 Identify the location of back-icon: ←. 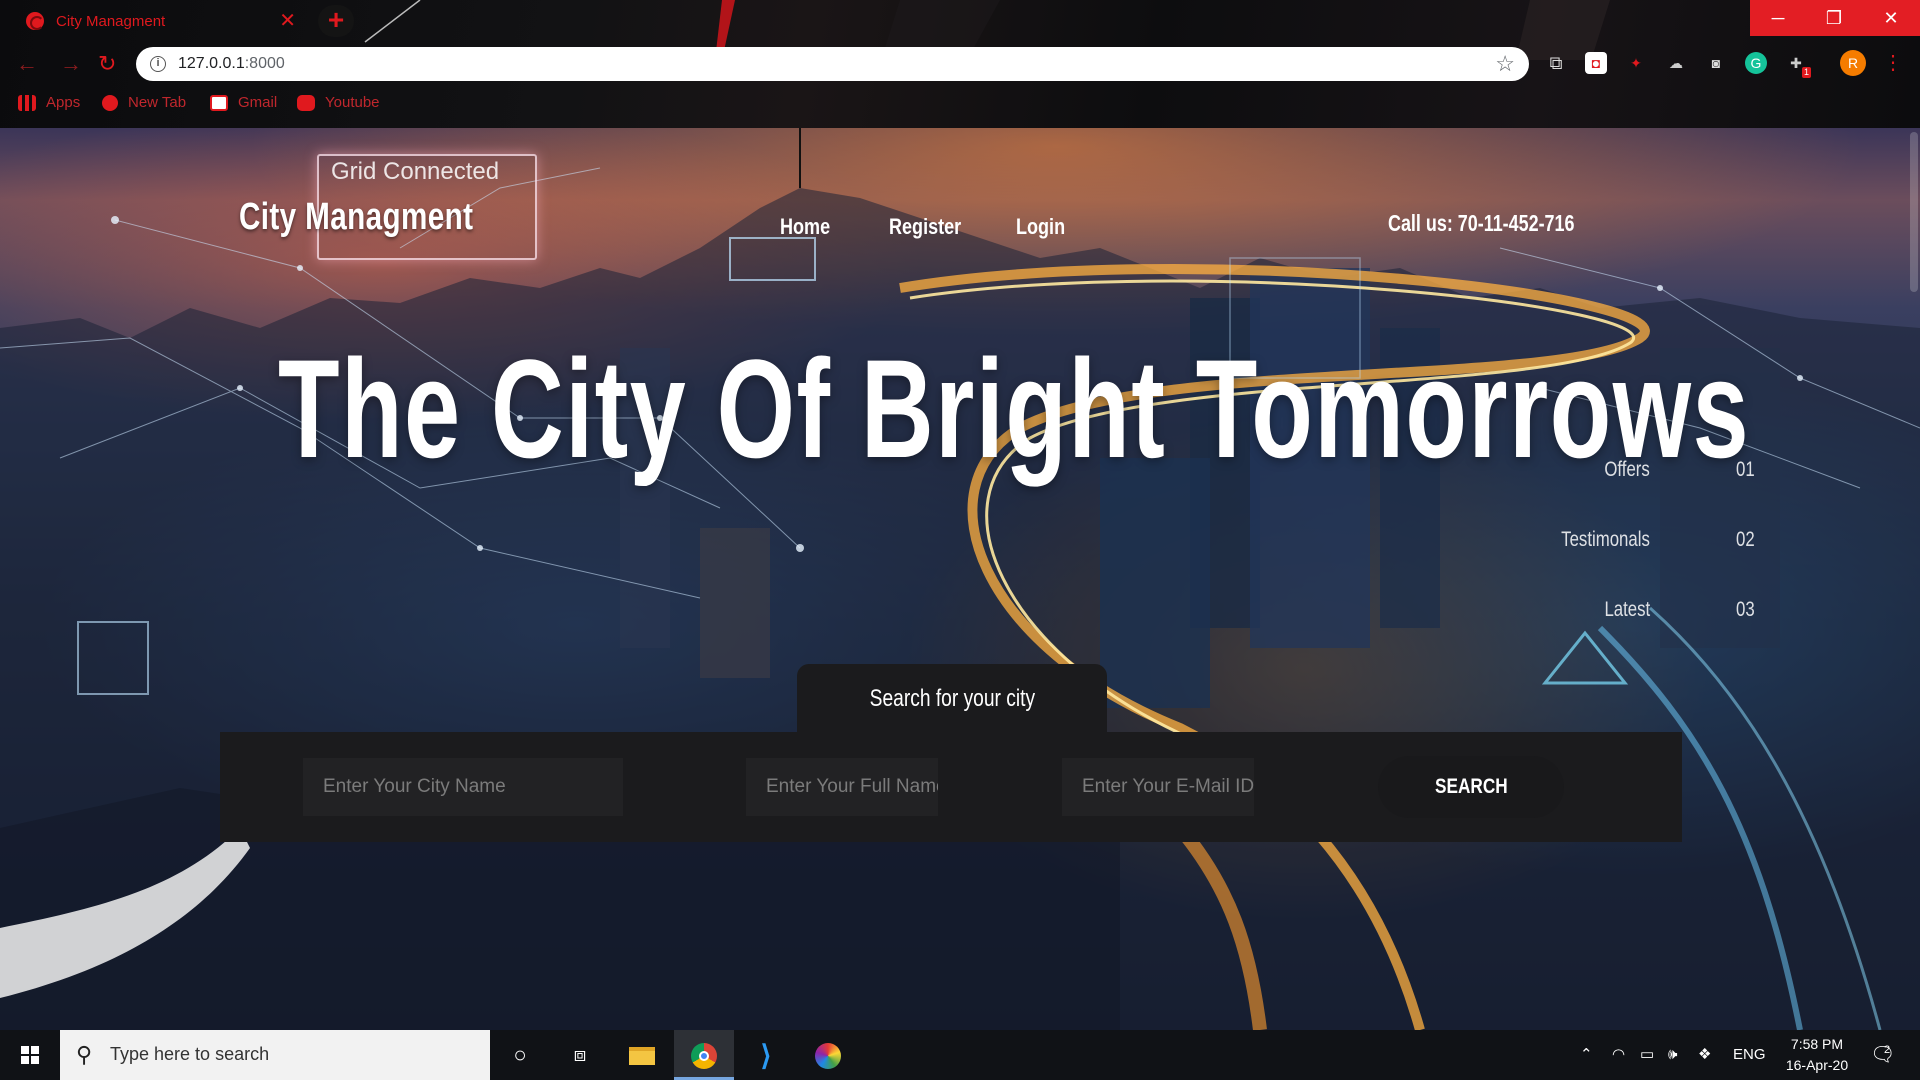
(27, 64).